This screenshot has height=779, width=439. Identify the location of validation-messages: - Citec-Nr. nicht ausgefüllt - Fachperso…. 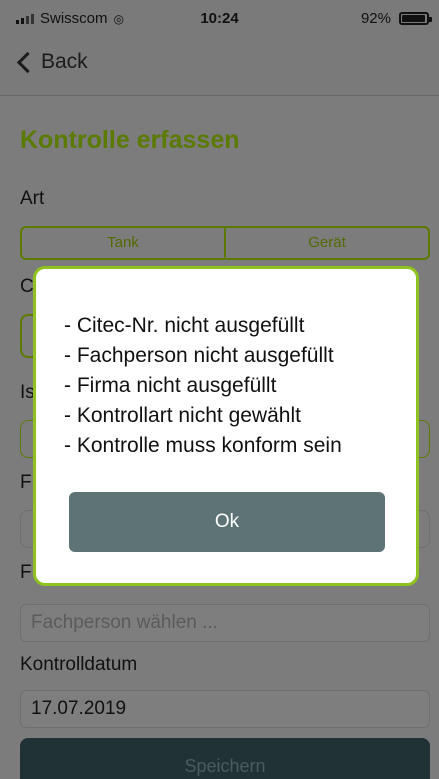
(203, 386).